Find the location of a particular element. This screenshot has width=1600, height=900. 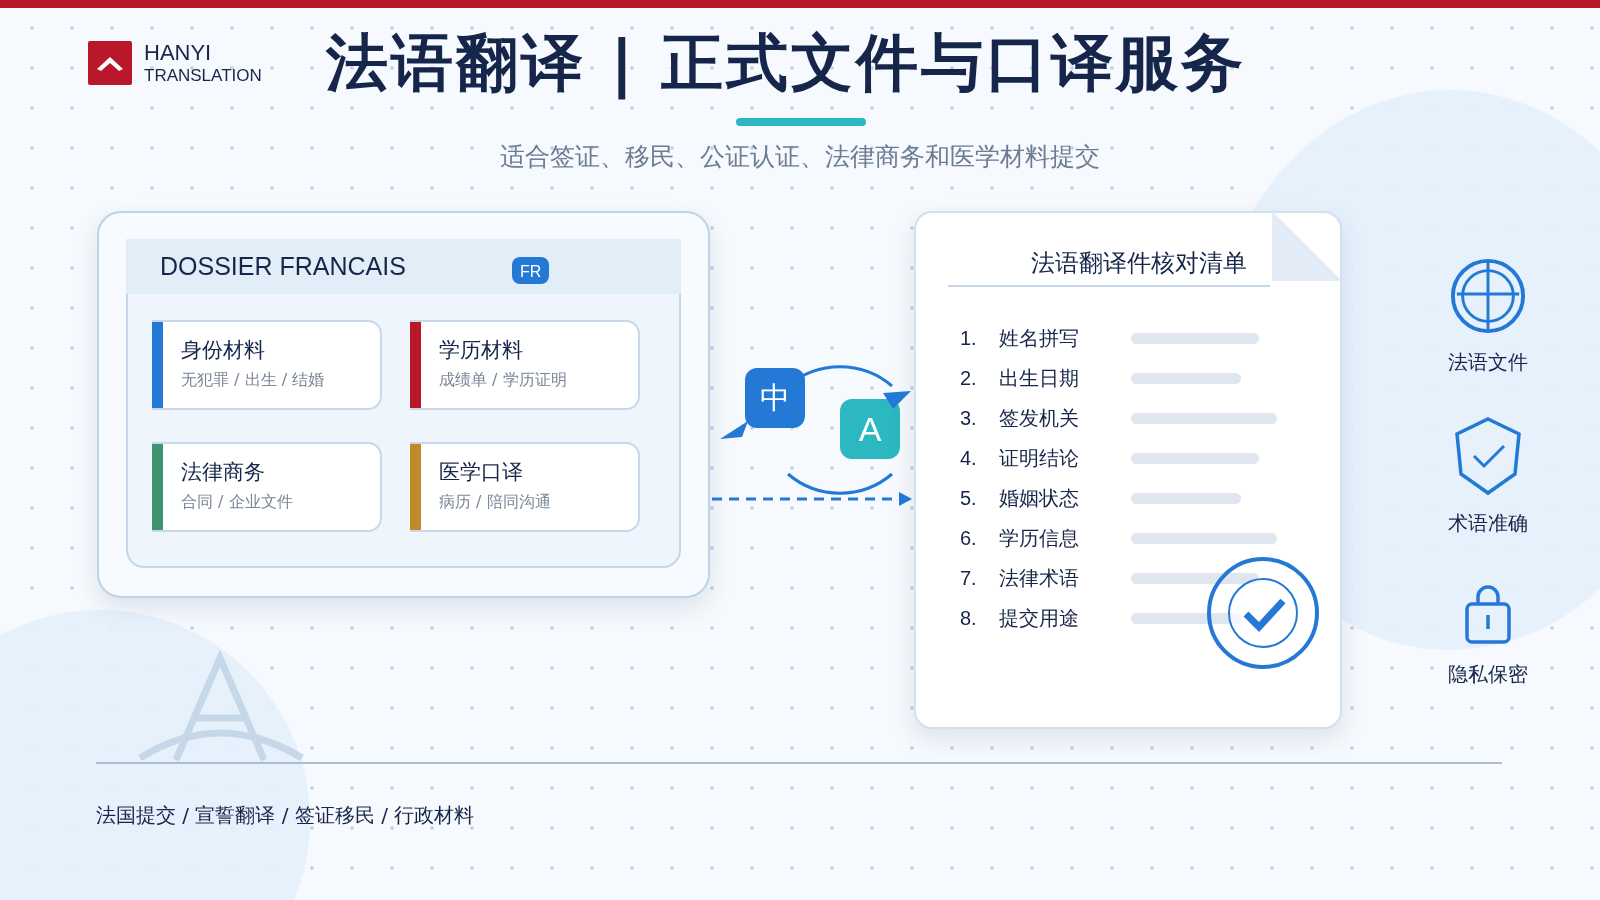

item-number: 2. is located at coordinates (969, 378).